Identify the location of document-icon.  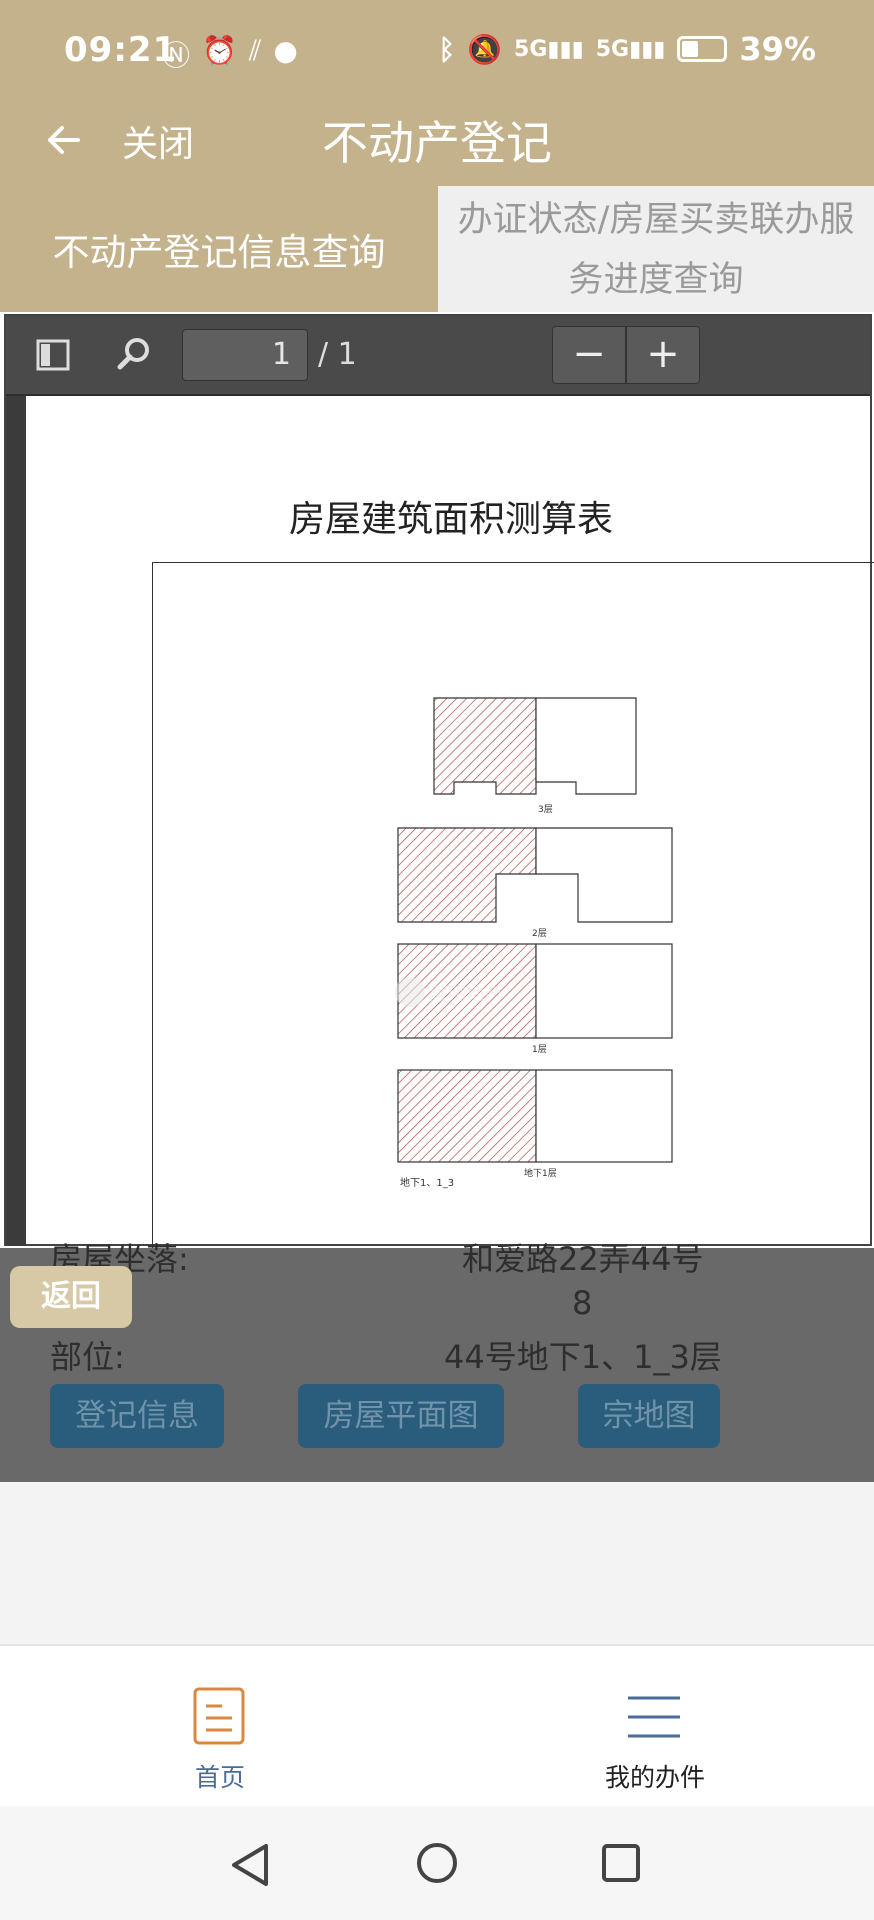
(219, 1718).